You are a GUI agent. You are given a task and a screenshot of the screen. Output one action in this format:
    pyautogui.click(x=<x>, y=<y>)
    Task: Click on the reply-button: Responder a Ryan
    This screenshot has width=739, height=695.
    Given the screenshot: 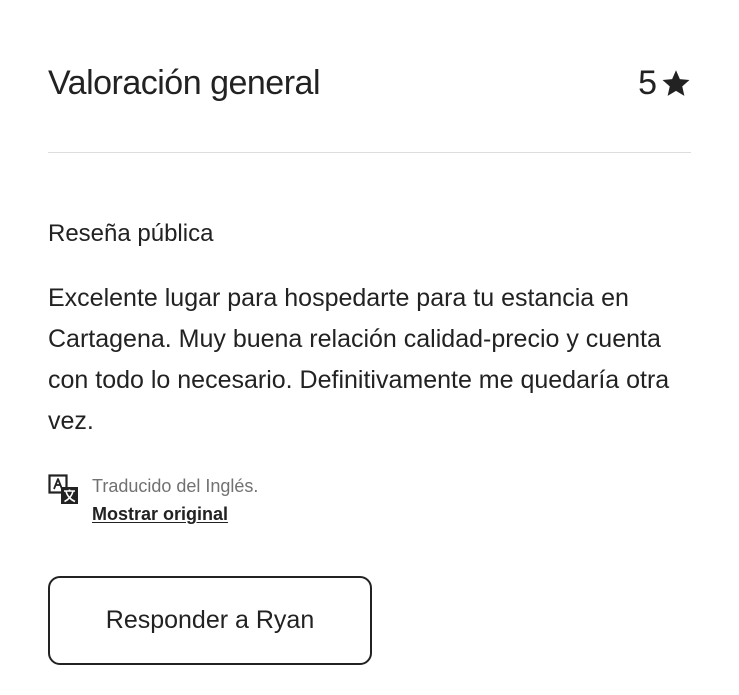 What is the action you would take?
    pyautogui.click(x=210, y=620)
    